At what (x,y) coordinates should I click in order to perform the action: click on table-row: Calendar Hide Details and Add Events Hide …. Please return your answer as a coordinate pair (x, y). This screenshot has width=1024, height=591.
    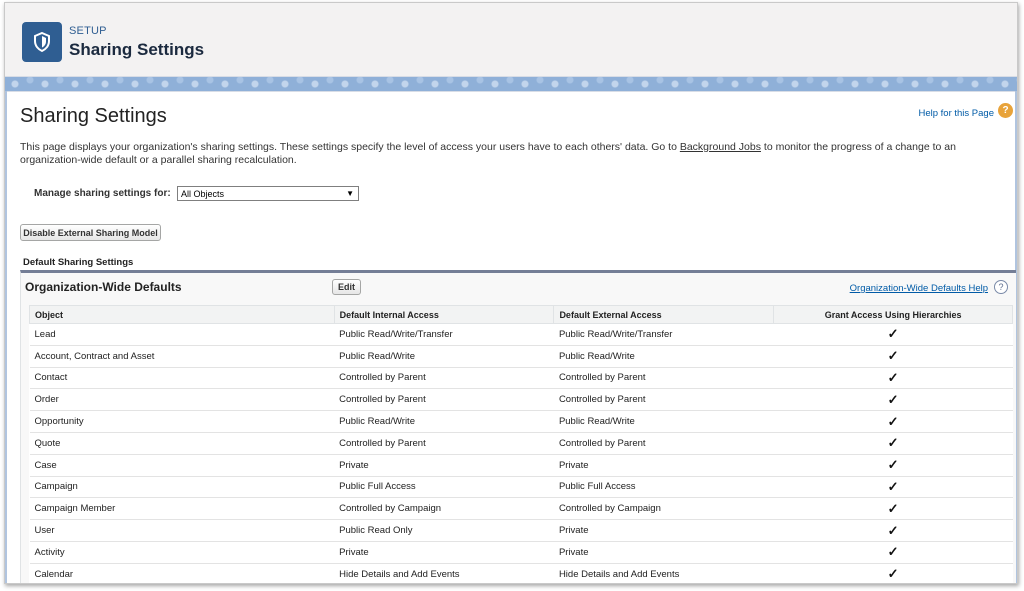
    Looking at the image, I should click on (521, 573).